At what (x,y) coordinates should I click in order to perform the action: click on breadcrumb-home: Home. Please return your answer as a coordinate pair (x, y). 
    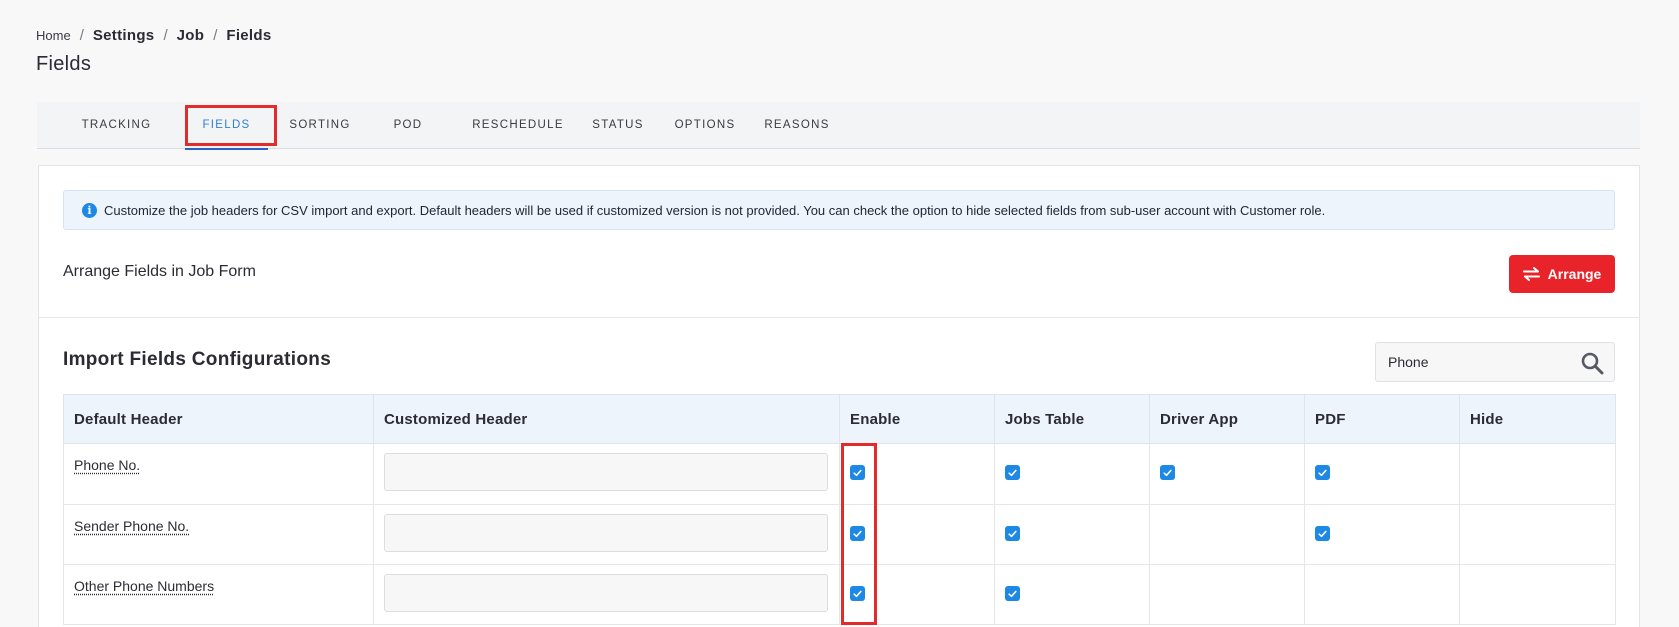
    Looking at the image, I should click on (53, 35).